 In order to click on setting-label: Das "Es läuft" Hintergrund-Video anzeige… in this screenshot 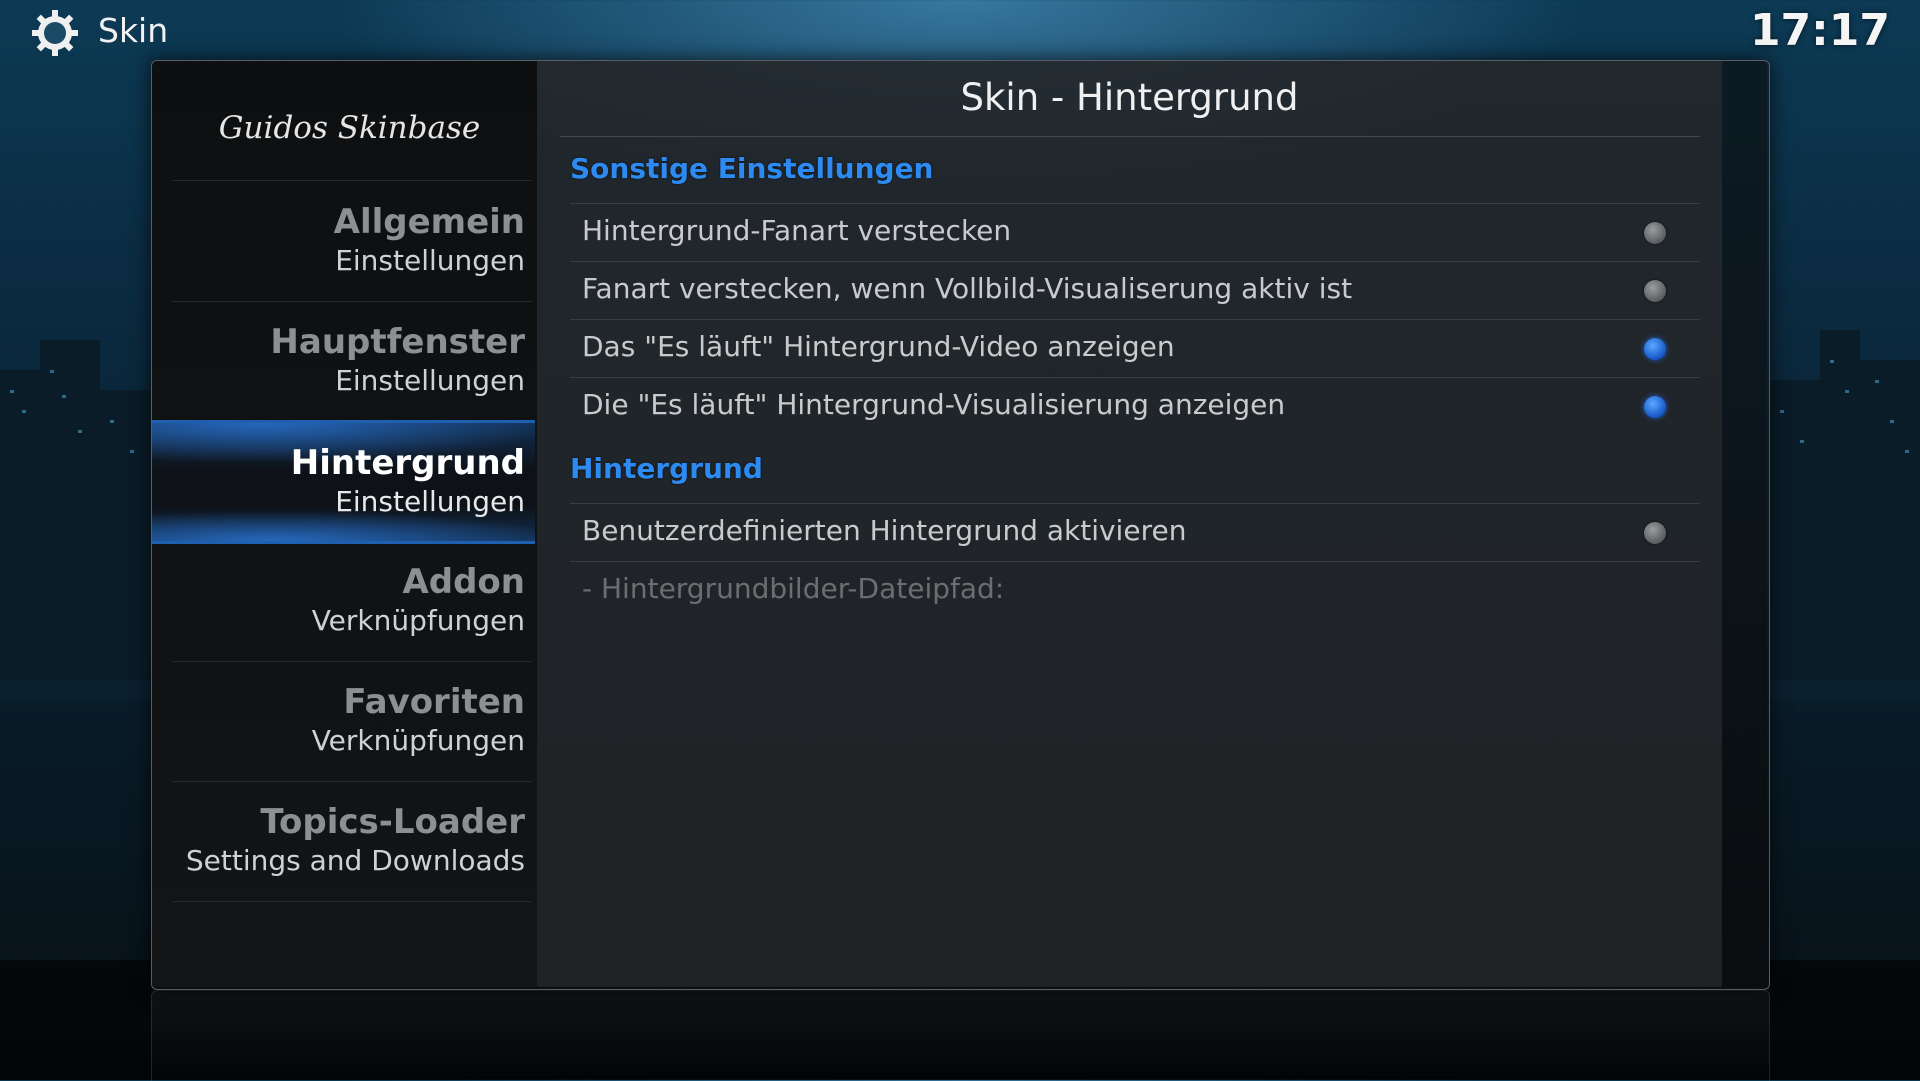, I will do `click(878, 346)`.